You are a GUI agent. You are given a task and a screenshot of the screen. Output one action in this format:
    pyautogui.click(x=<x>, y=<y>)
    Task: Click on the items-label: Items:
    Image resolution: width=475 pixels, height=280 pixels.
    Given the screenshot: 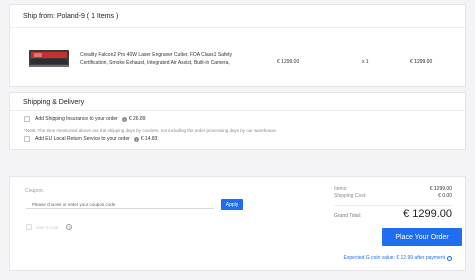 What is the action you would take?
    pyautogui.click(x=341, y=189)
    